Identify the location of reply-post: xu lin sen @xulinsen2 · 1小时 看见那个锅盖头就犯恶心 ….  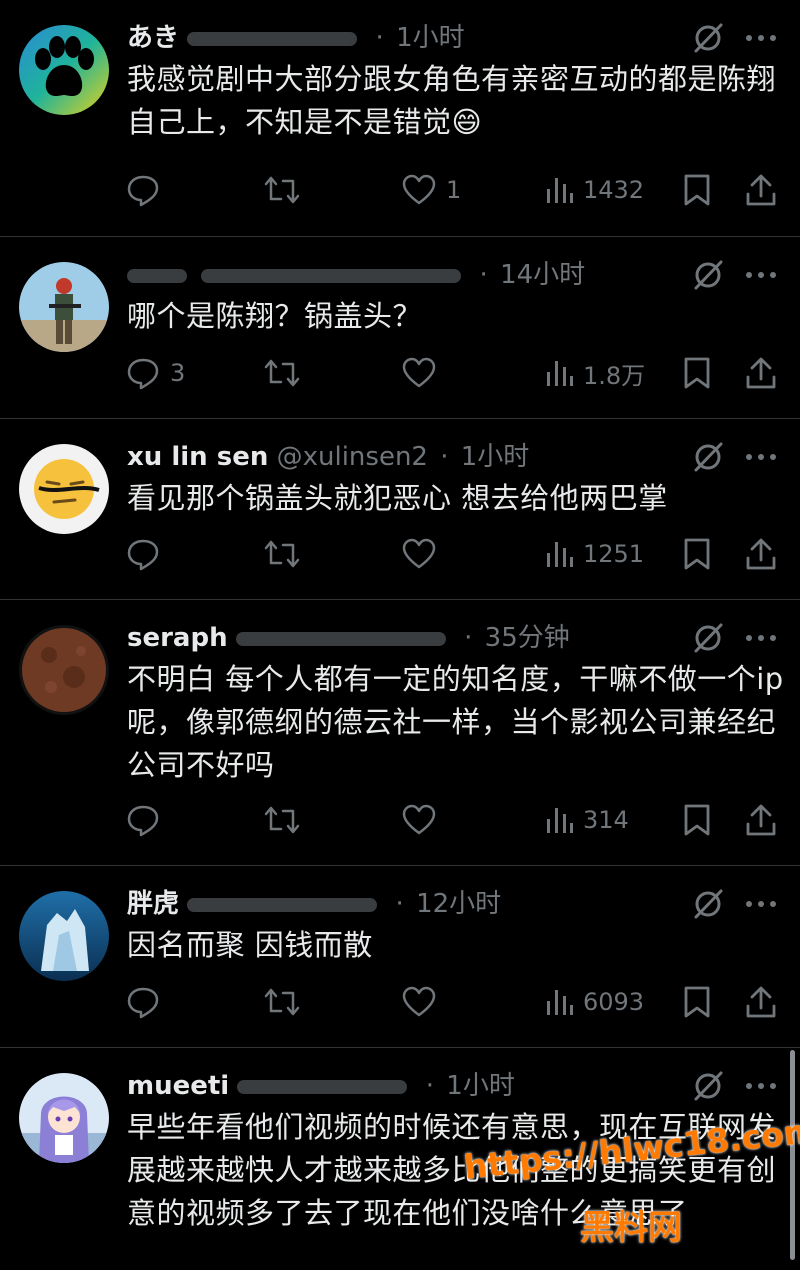
(400, 509).